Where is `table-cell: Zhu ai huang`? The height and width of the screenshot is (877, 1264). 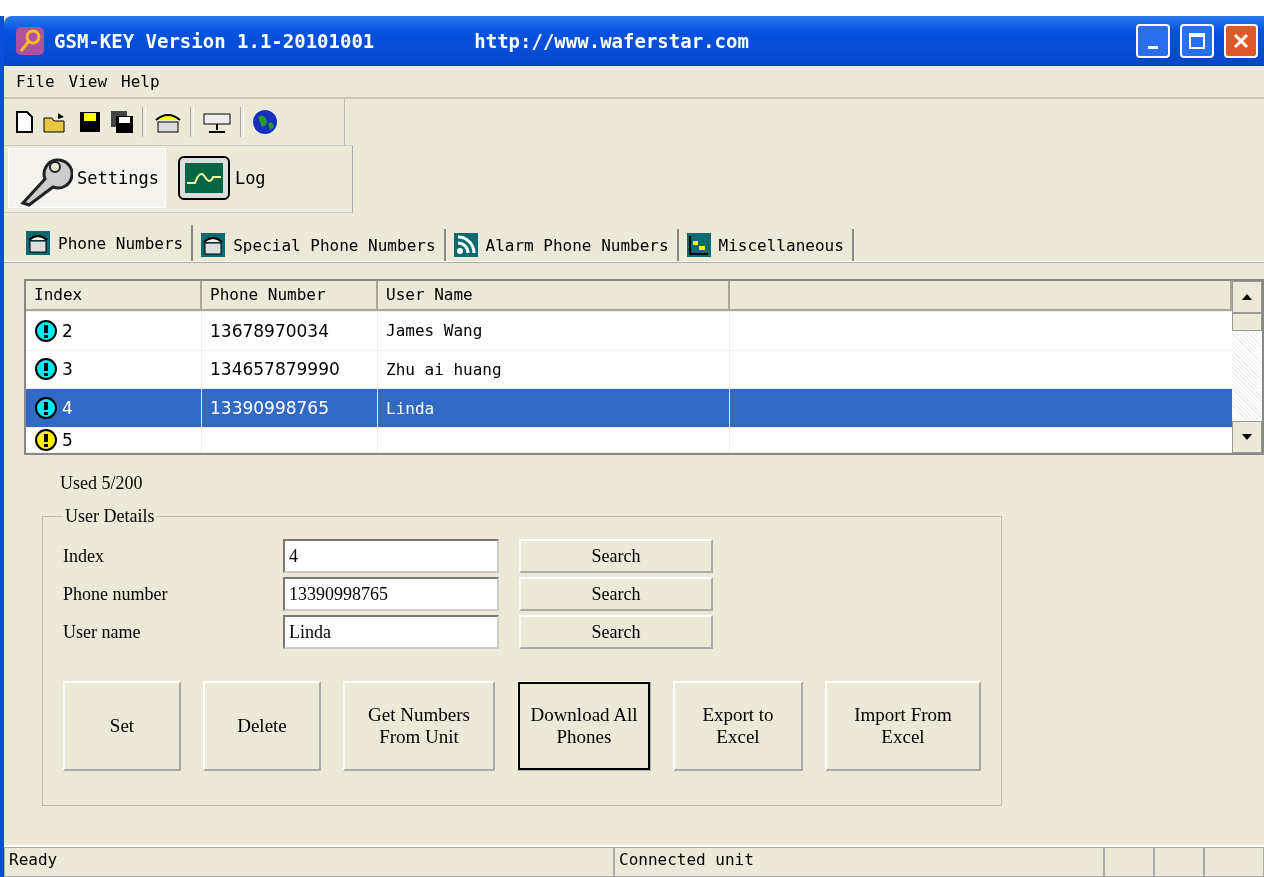
table-cell: Zhu ai huang is located at coordinates (554, 369).